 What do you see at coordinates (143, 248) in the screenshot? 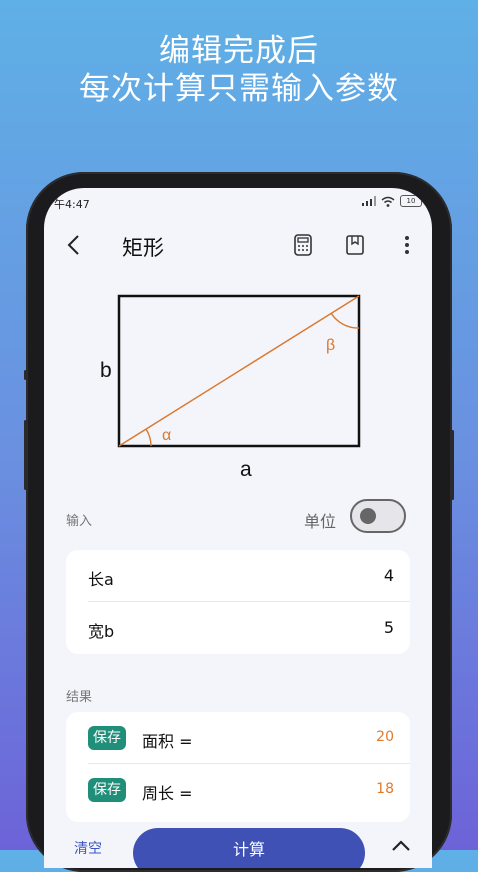
I see `page-title: 矩形` at bounding box center [143, 248].